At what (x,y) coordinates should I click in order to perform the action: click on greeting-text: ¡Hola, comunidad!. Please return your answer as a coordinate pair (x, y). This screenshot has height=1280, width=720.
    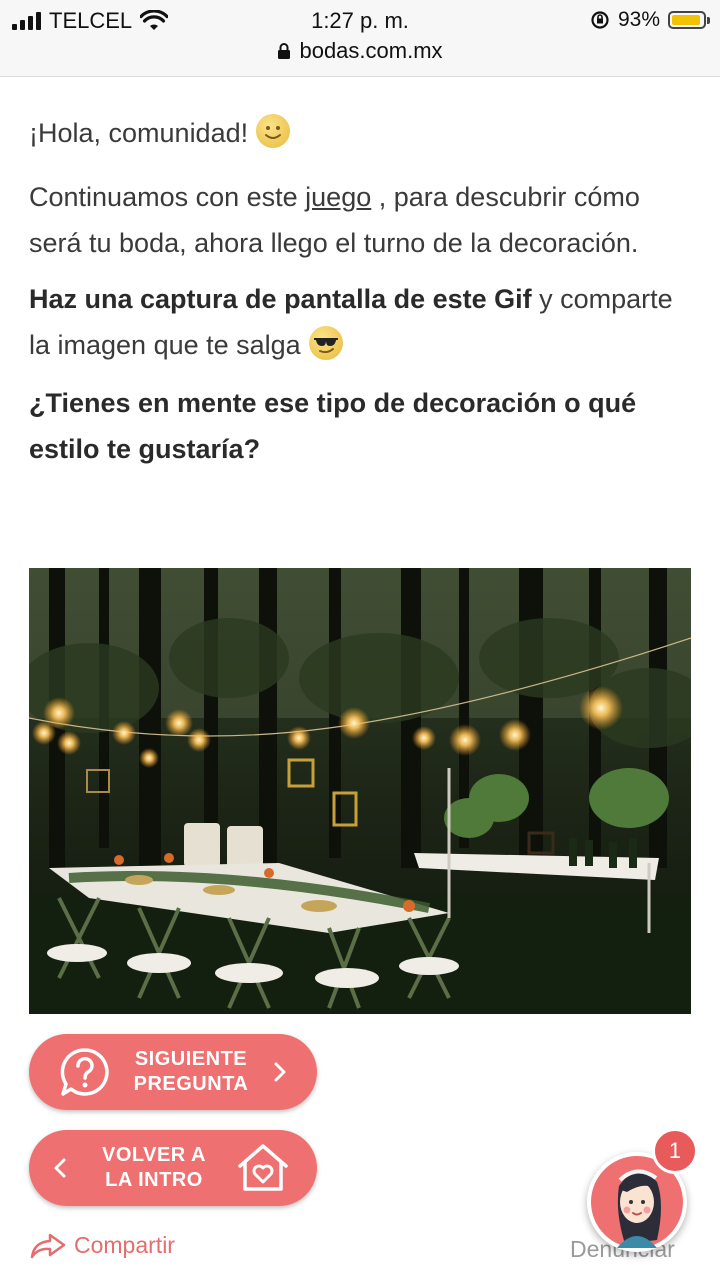
    Looking at the image, I should click on (139, 133).